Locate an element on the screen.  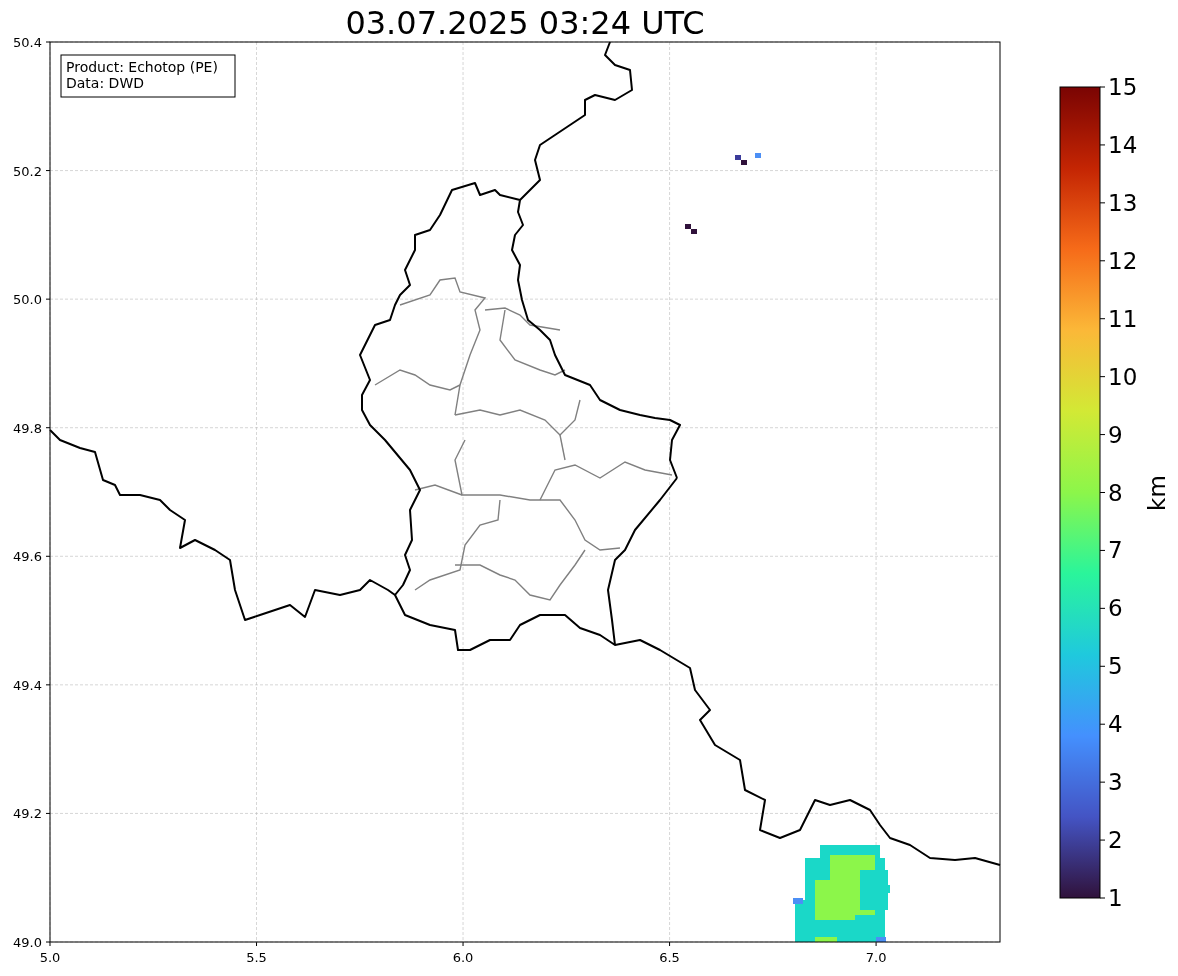
colorbar-tick-label: 11 is located at coordinates (1123, 318).